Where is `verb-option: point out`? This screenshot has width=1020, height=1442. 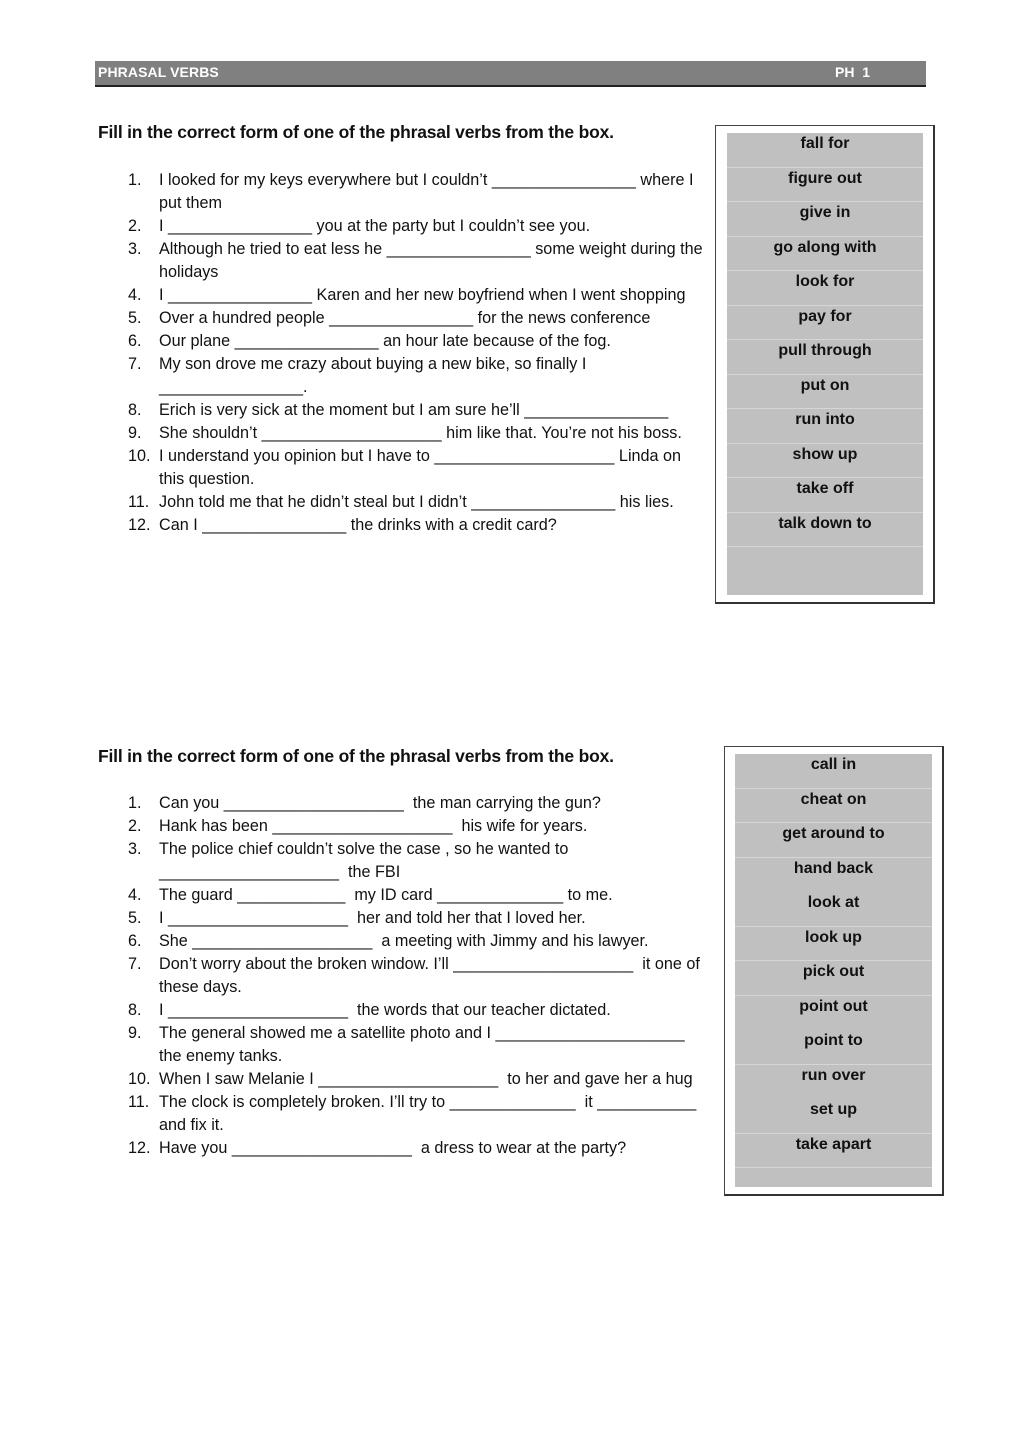
verb-option: point out is located at coordinates (833, 1006).